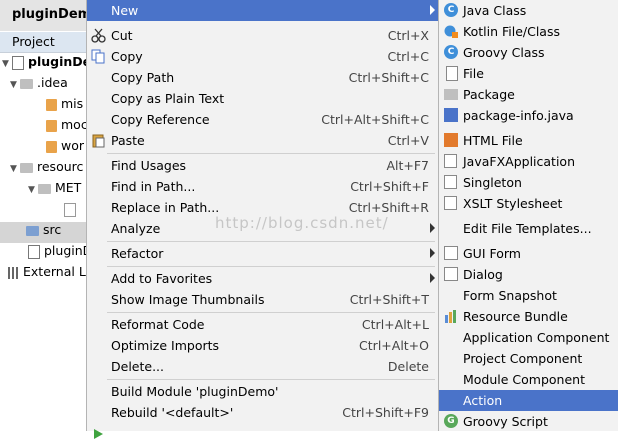 This screenshot has height=444, width=618. I want to click on menu-item-refactor: Refactor, so click(263, 253).